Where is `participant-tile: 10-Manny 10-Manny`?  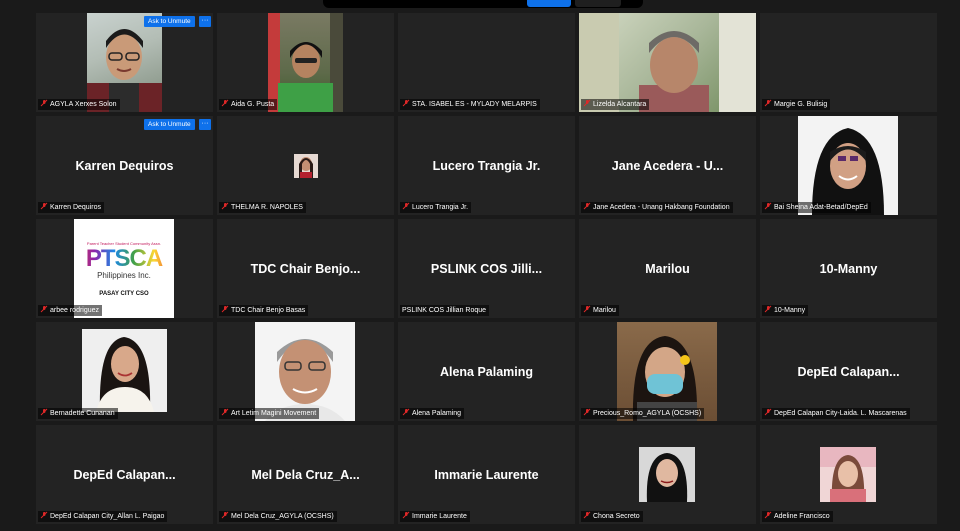 participant-tile: 10-Manny 10-Manny is located at coordinates (848, 268).